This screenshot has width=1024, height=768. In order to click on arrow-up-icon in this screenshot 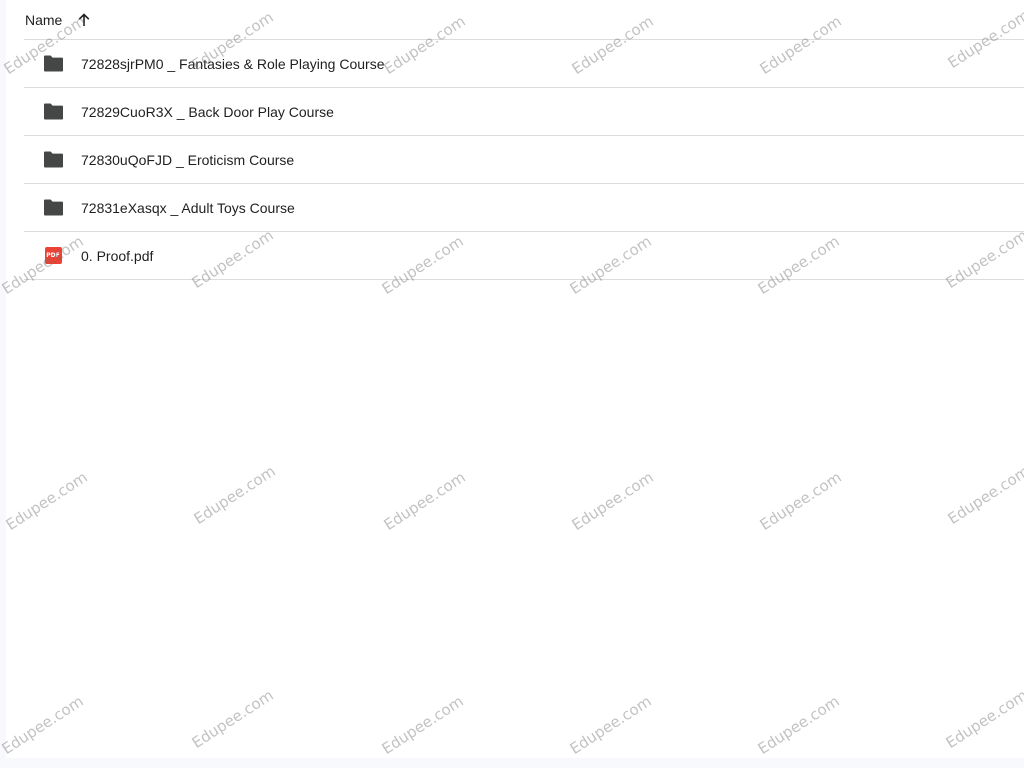, I will do `click(84, 20)`.